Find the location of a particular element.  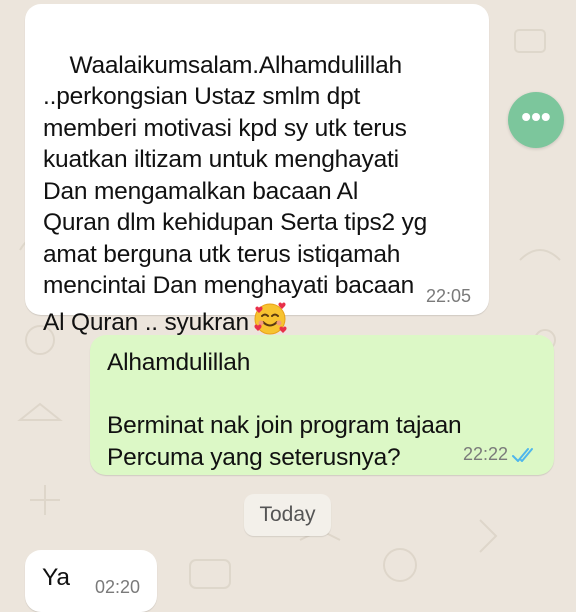

more-options-button: ••• is located at coordinates (536, 120).